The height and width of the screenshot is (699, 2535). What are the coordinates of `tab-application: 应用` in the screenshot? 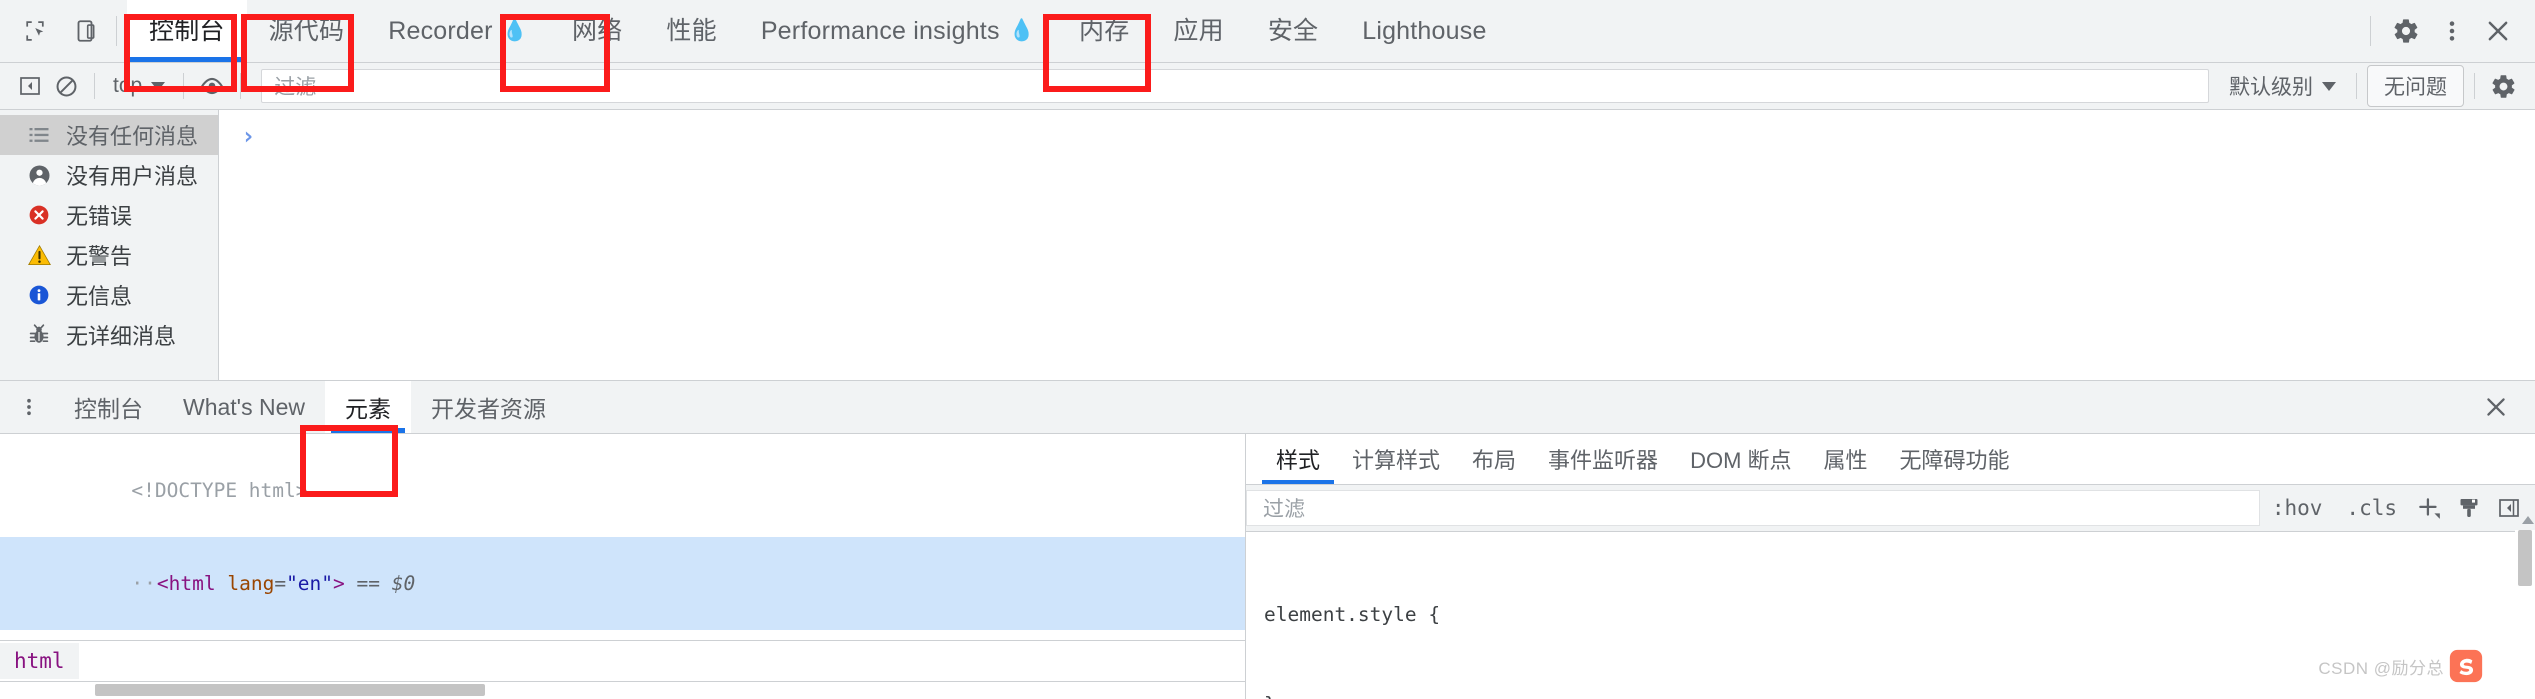 It's located at (1198, 31).